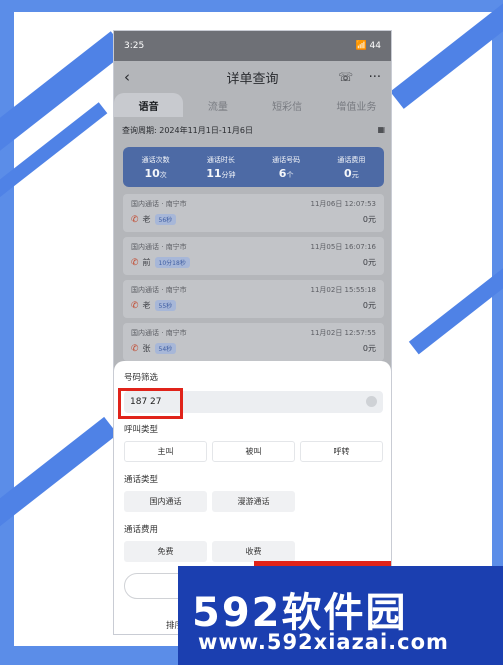  What do you see at coordinates (343, 333) in the screenshot?
I see `record-datetime: 11月02日 12:57:55` at bounding box center [343, 333].